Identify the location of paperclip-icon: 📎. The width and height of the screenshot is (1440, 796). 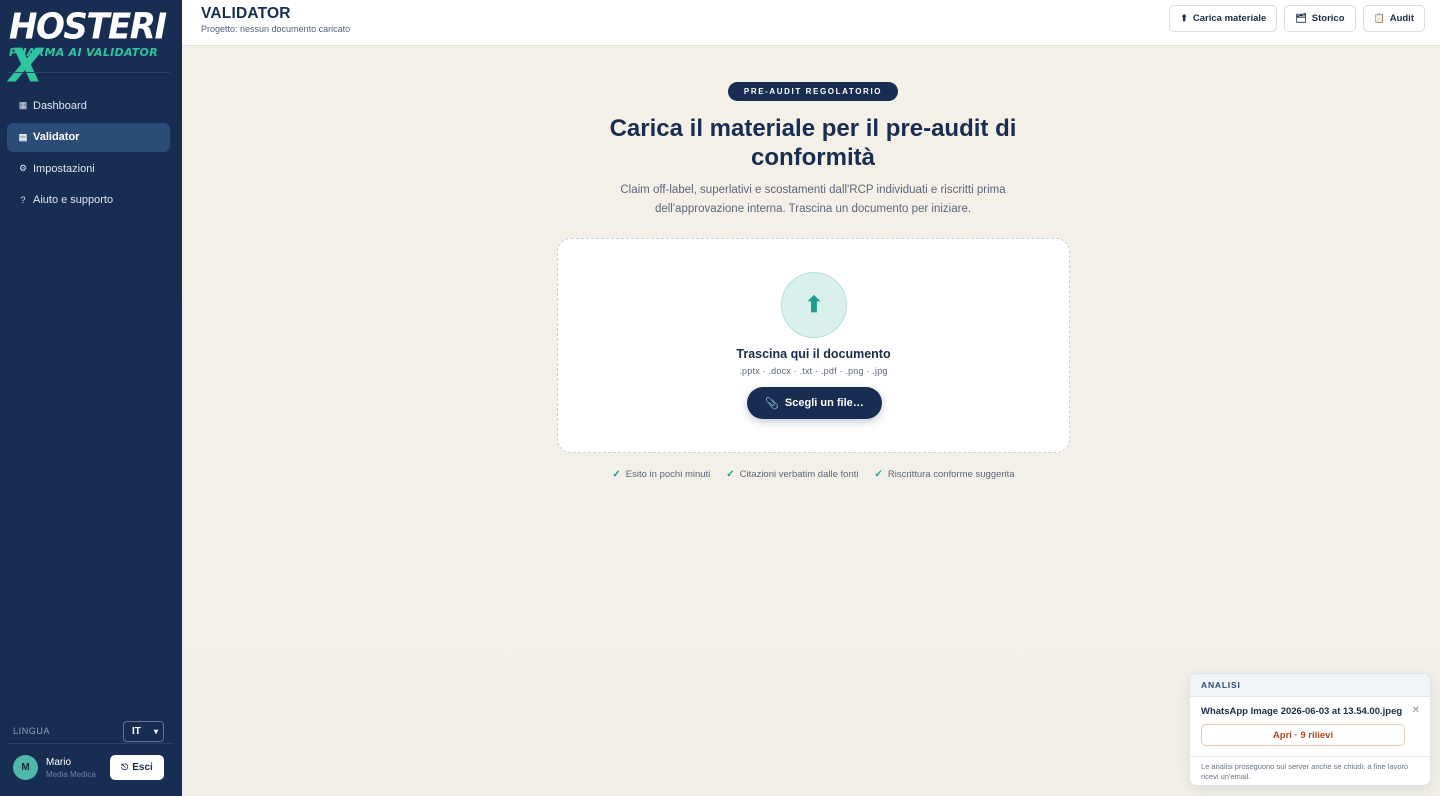
(772, 403).